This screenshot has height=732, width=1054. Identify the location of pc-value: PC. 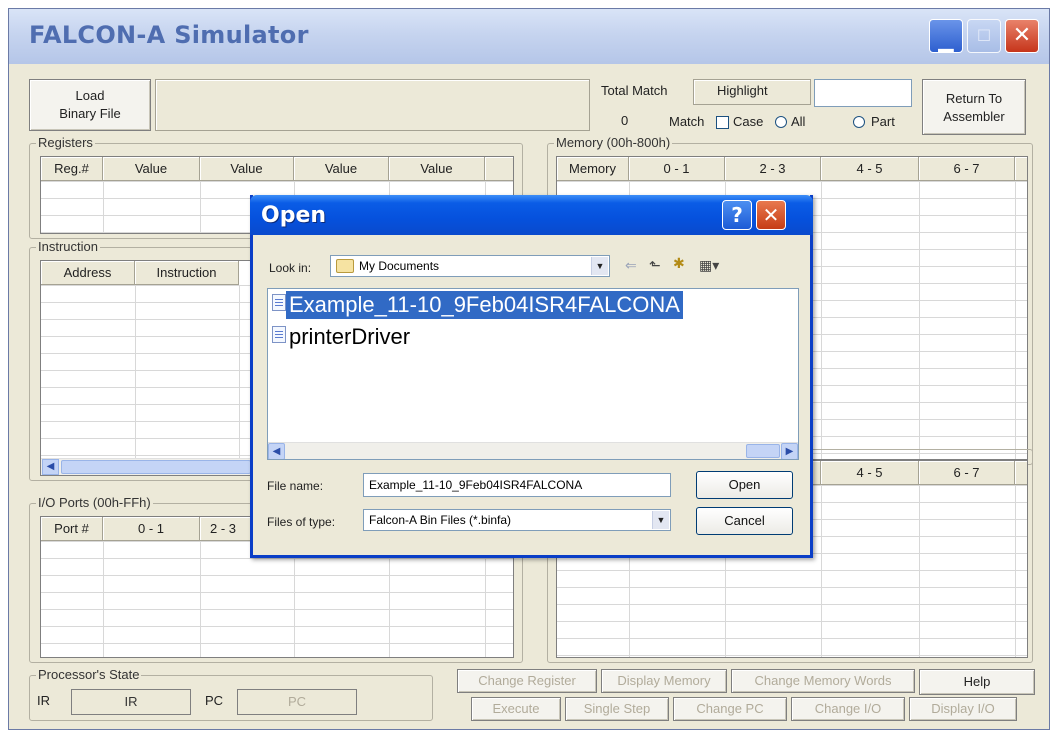
(297, 702).